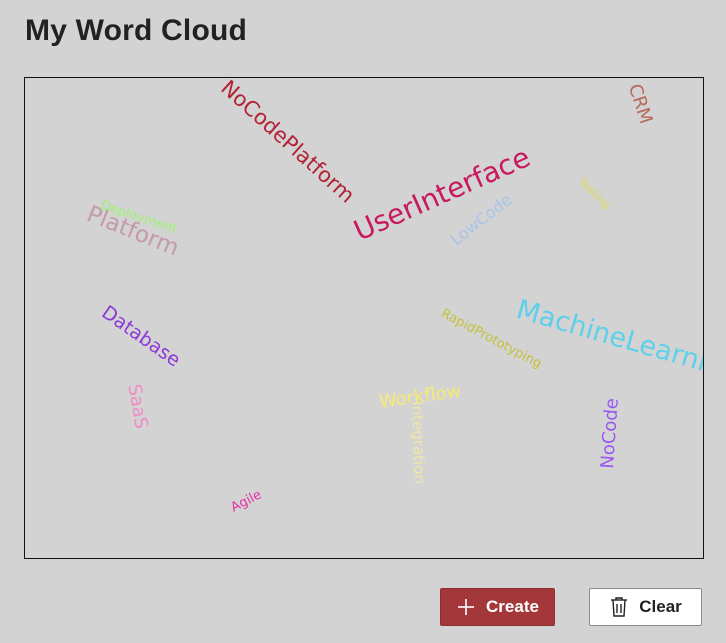 This screenshot has width=726, height=643. What do you see at coordinates (288, 142) in the screenshot?
I see `word-nocodeplatform: NoCodePlatform` at bounding box center [288, 142].